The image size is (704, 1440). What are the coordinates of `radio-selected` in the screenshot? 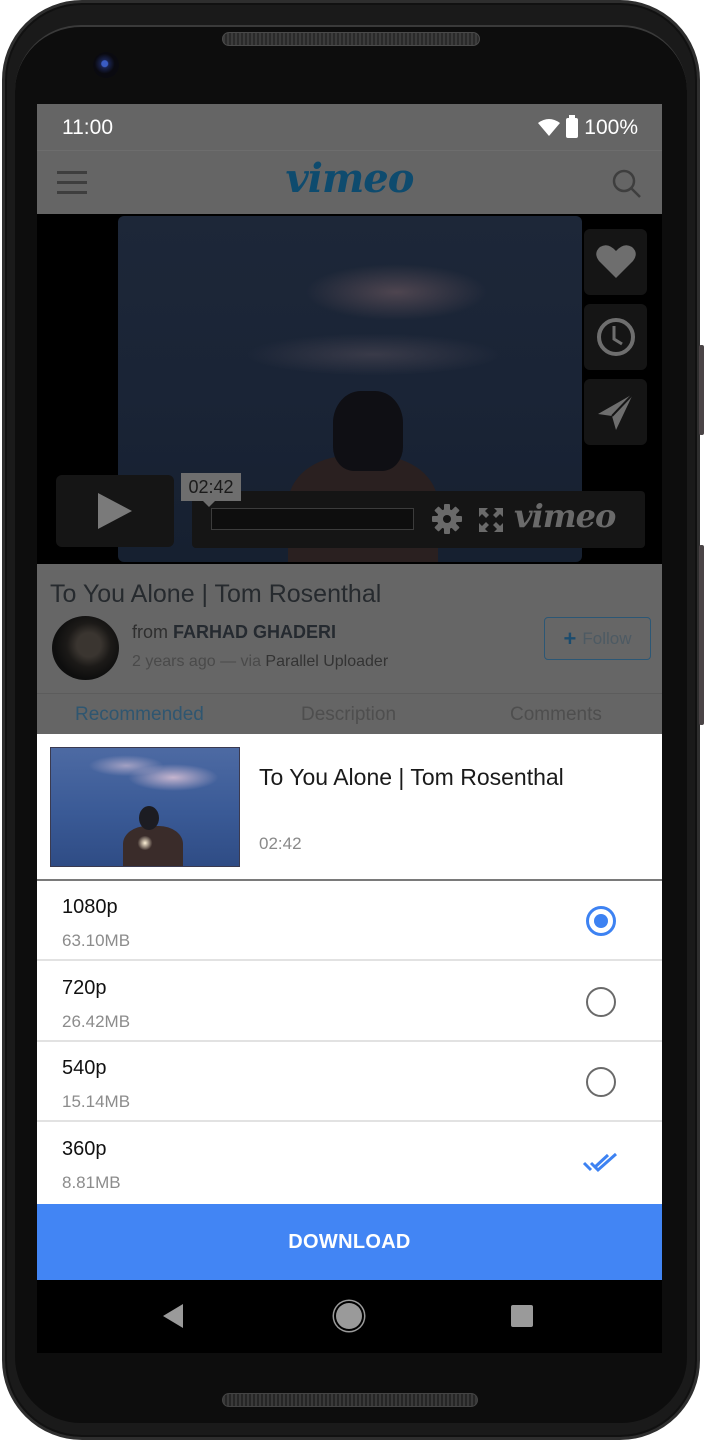 It's located at (601, 921).